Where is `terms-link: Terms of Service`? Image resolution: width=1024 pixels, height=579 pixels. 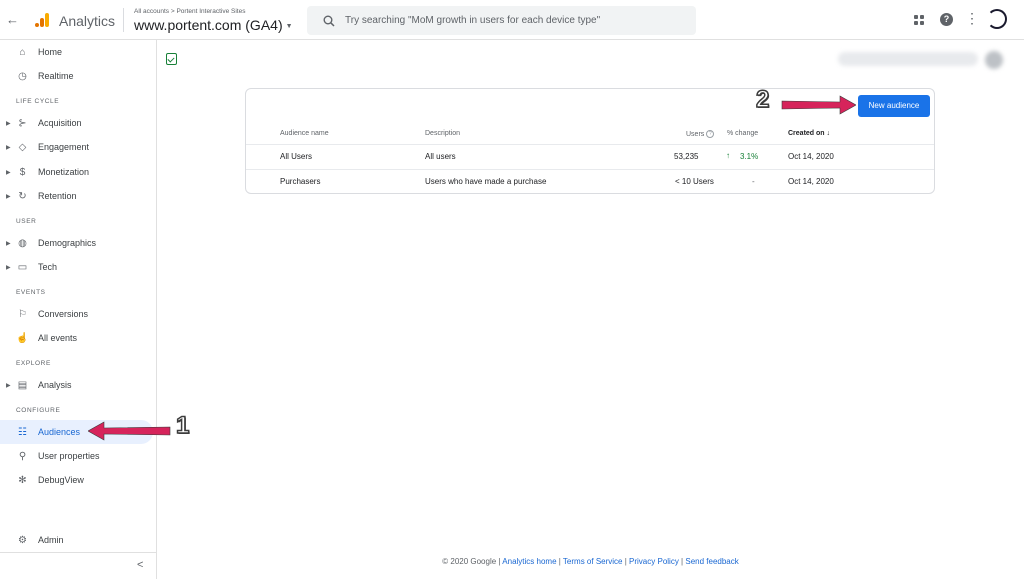 terms-link: Terms of Service is located at coordinates (593, 561).